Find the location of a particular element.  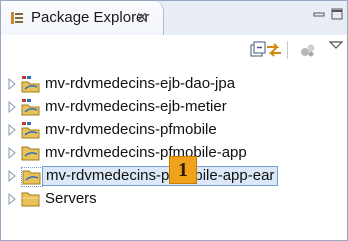

minimize-icon is located at coordinates (319, 14).